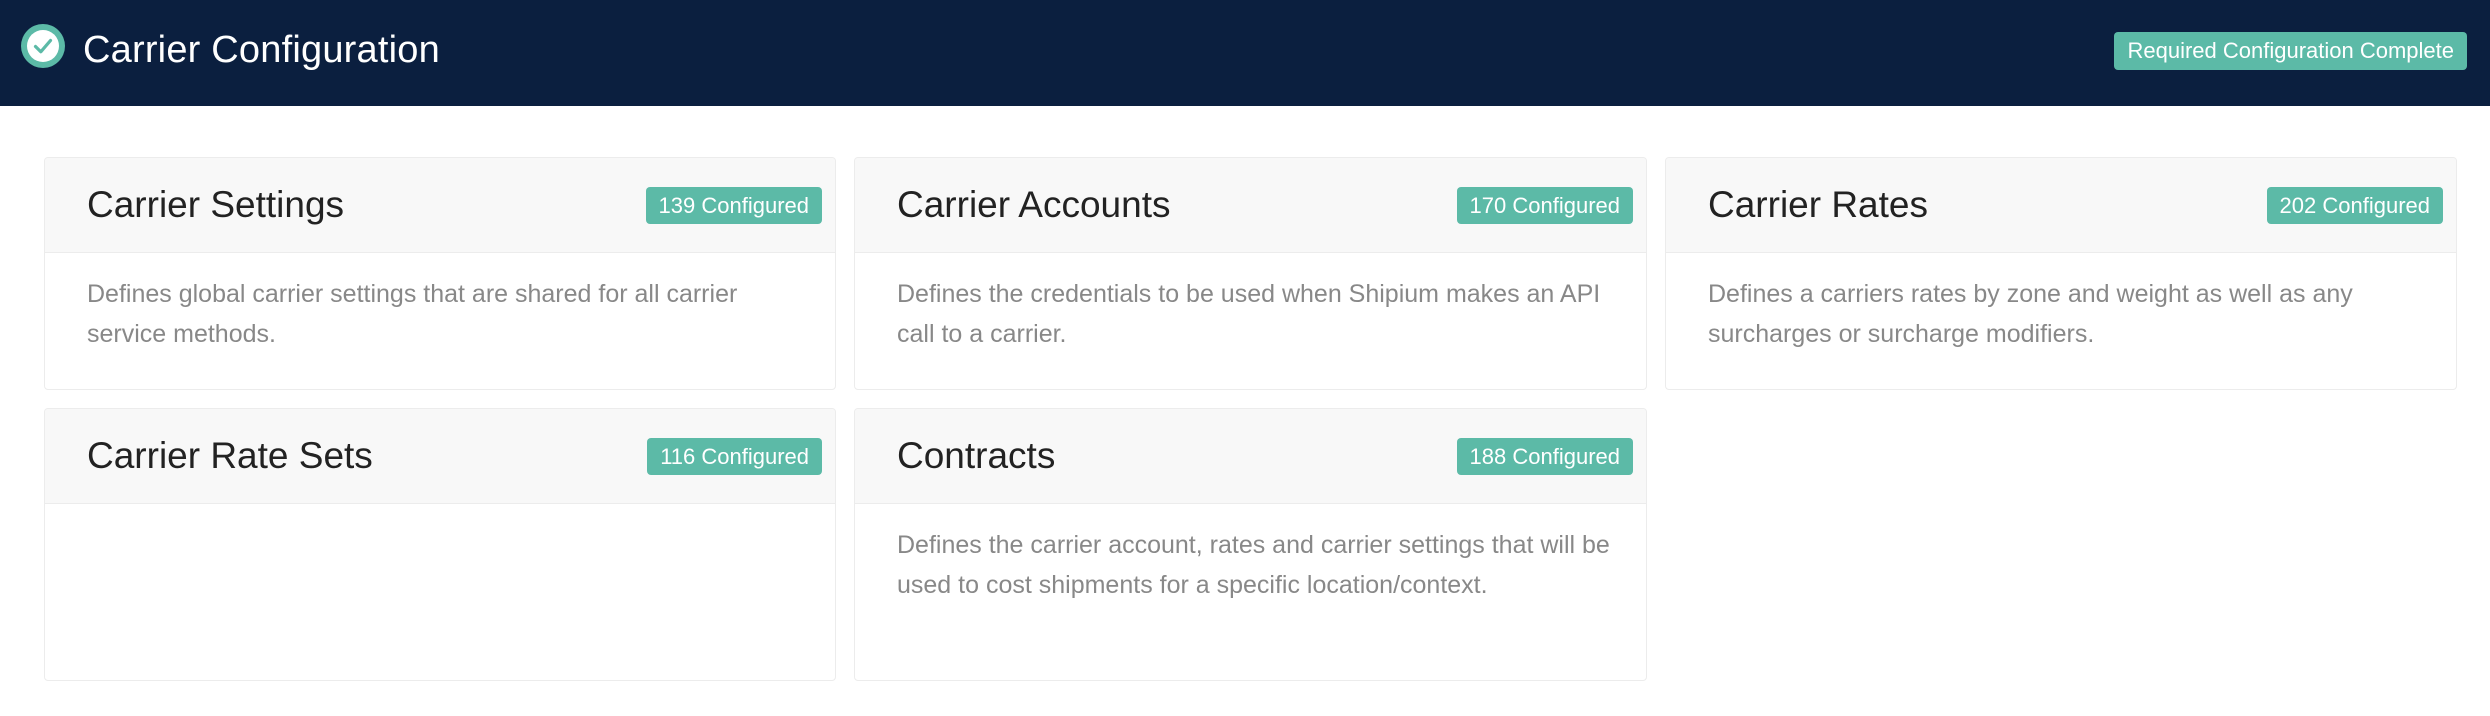 This screenshot has width=2490, height=716. What do you see at coordinates (2290, 51) in the screenshot?
I see `configuration-status-badge: Required Configuration Complete` at bounding box center [2290, 51].